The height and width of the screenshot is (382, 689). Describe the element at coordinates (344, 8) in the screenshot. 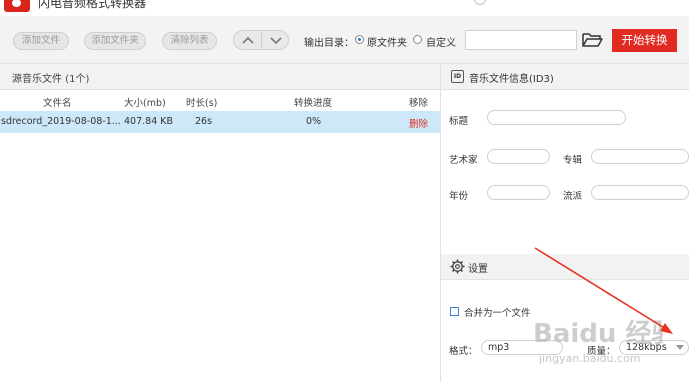

I see `title-bar: 闪电音频格式转换器` at that location.